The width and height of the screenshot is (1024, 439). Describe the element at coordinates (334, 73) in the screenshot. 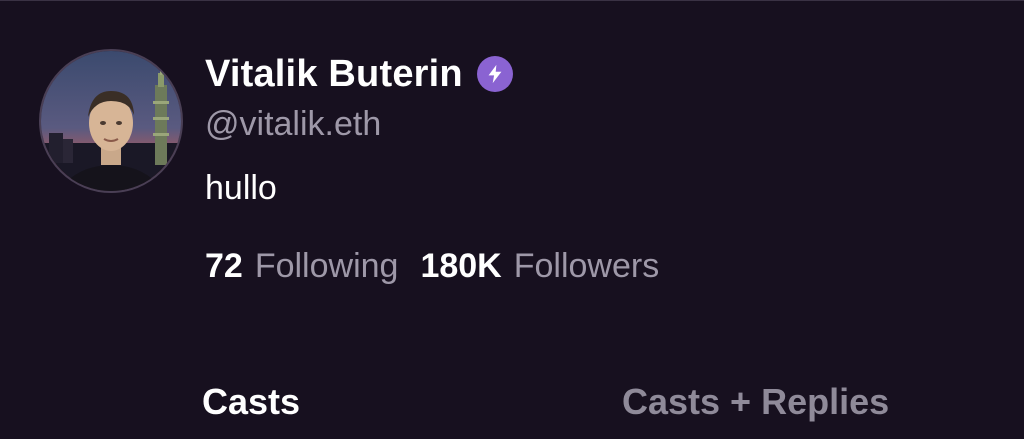

I see `display-name: Vitalik Buterin` at that location.